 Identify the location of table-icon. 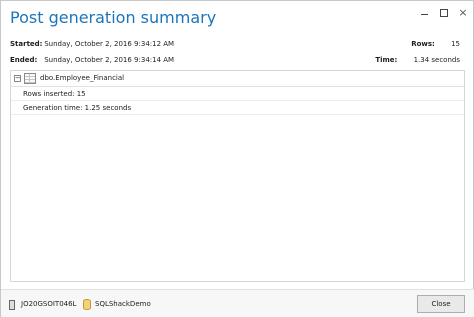
(30, 78).